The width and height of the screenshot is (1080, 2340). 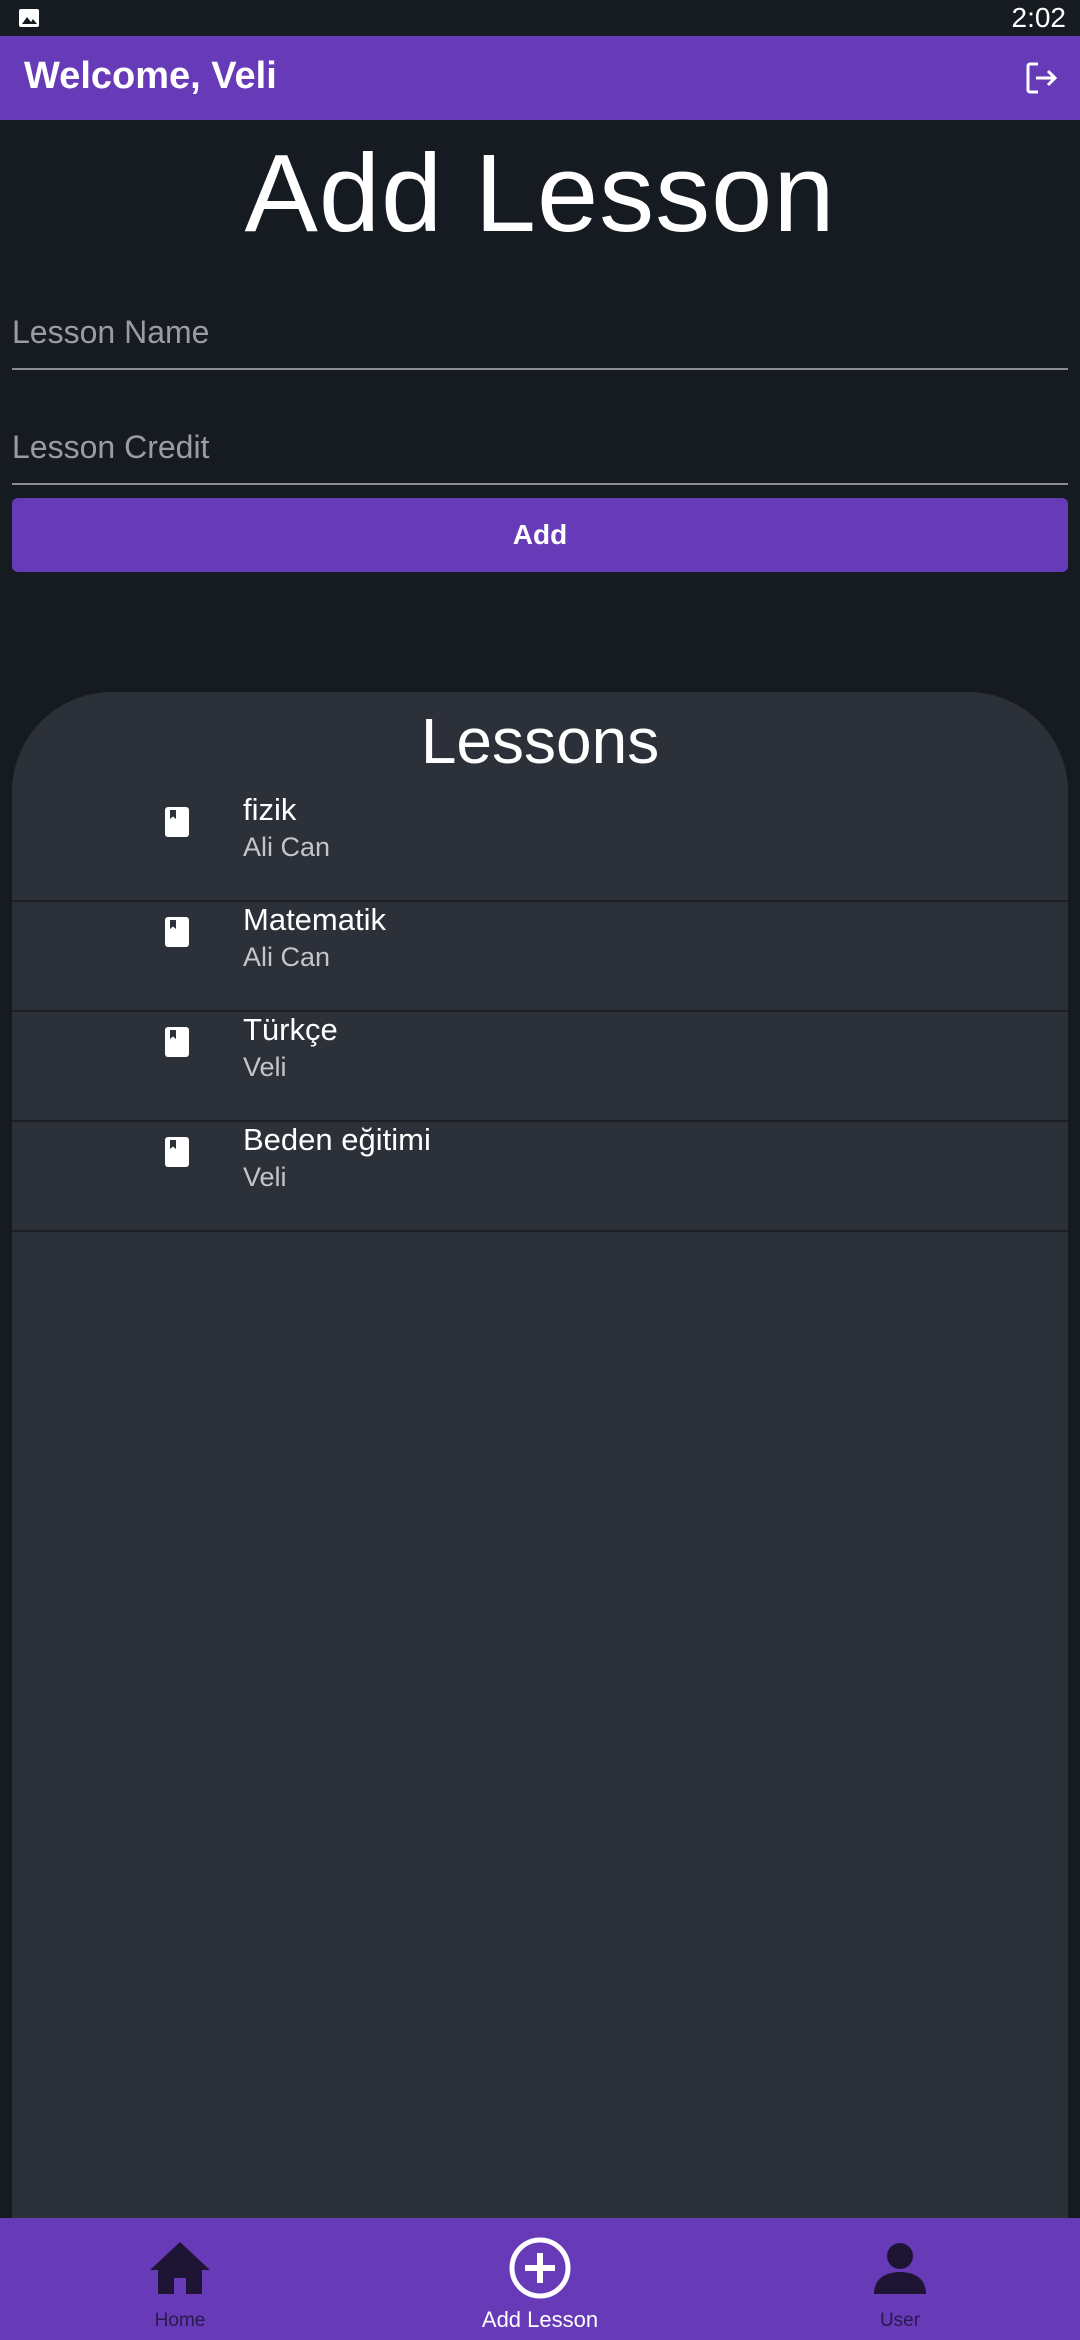 I want to click on lesson-name: Türkçe, so click(x=290, y=1029).